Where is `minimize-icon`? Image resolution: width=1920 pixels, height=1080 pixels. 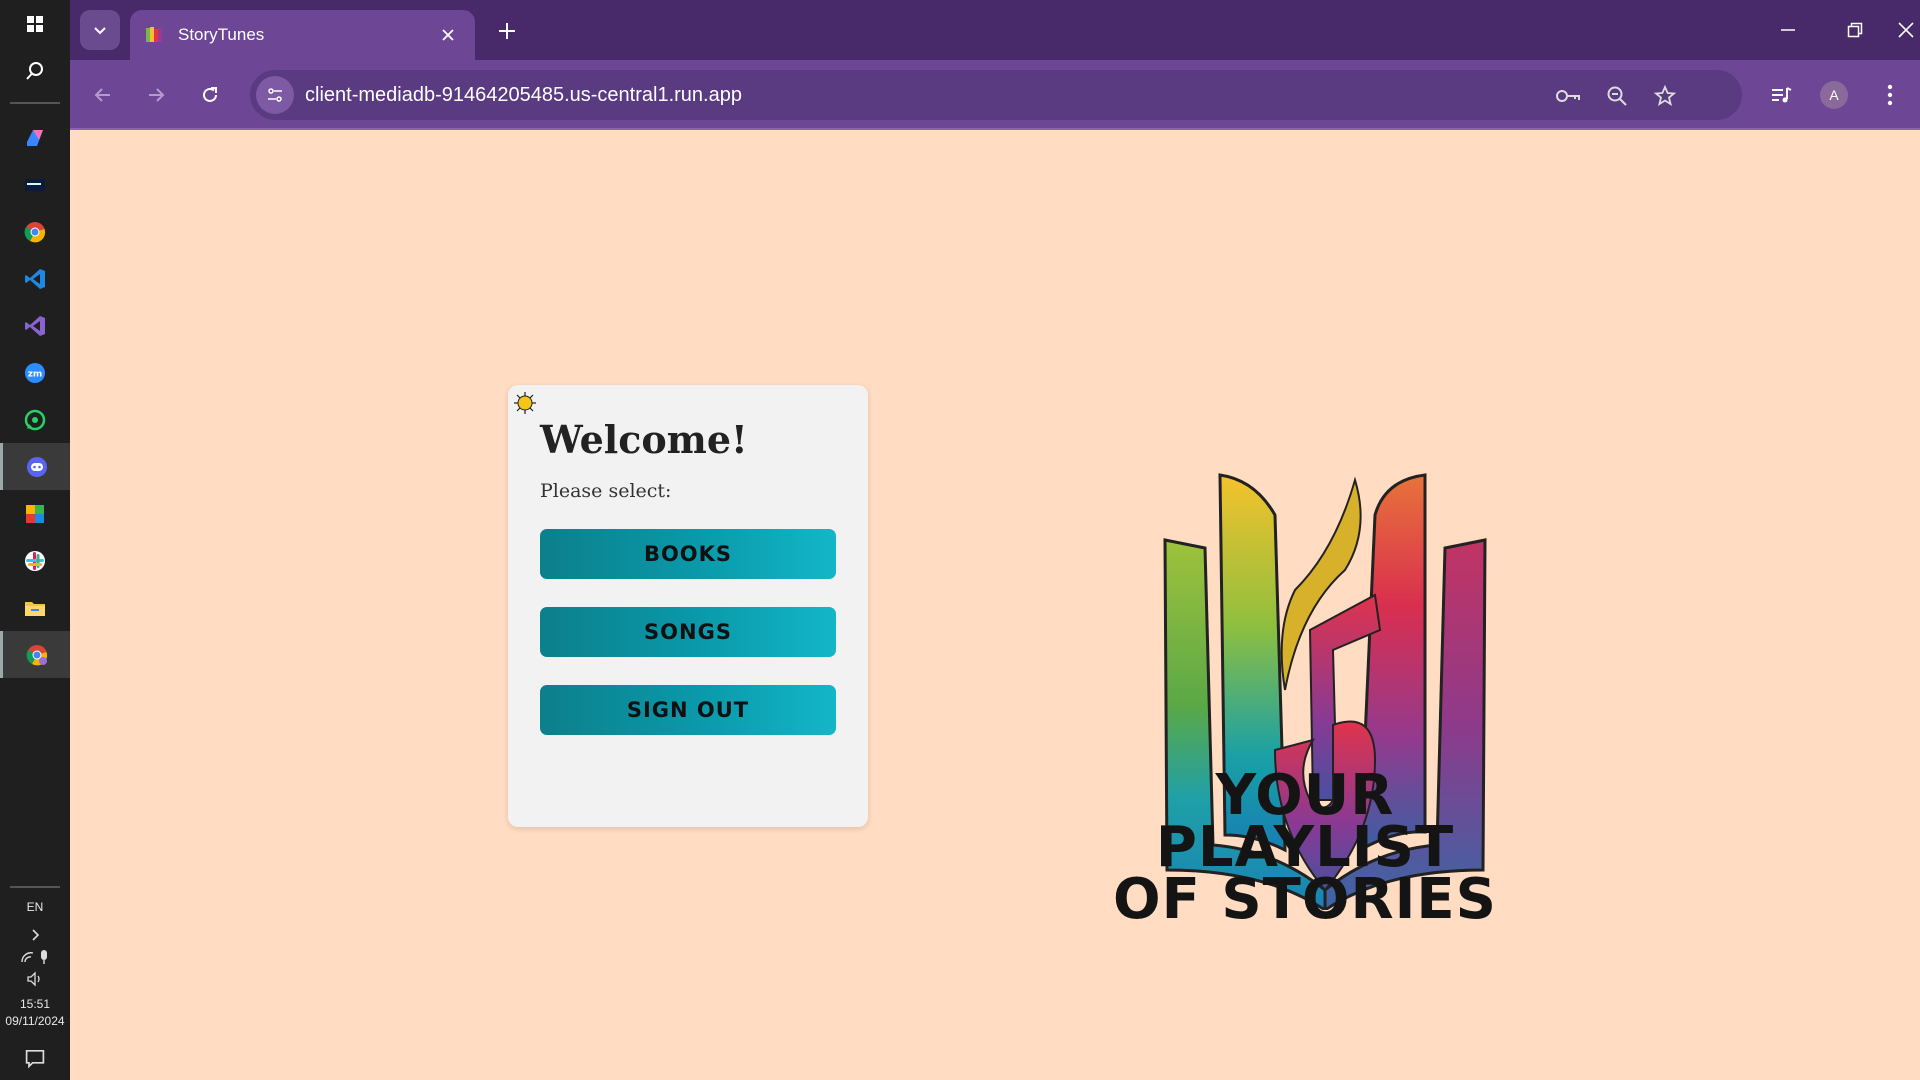
minimize-icon is located at coordinates (1788, 30).